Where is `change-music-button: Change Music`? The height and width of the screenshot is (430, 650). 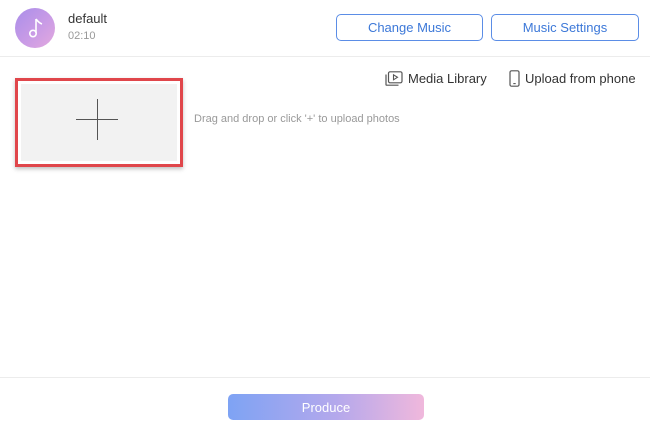
change-music-button: Change Music is located at coordinates (409, 27).